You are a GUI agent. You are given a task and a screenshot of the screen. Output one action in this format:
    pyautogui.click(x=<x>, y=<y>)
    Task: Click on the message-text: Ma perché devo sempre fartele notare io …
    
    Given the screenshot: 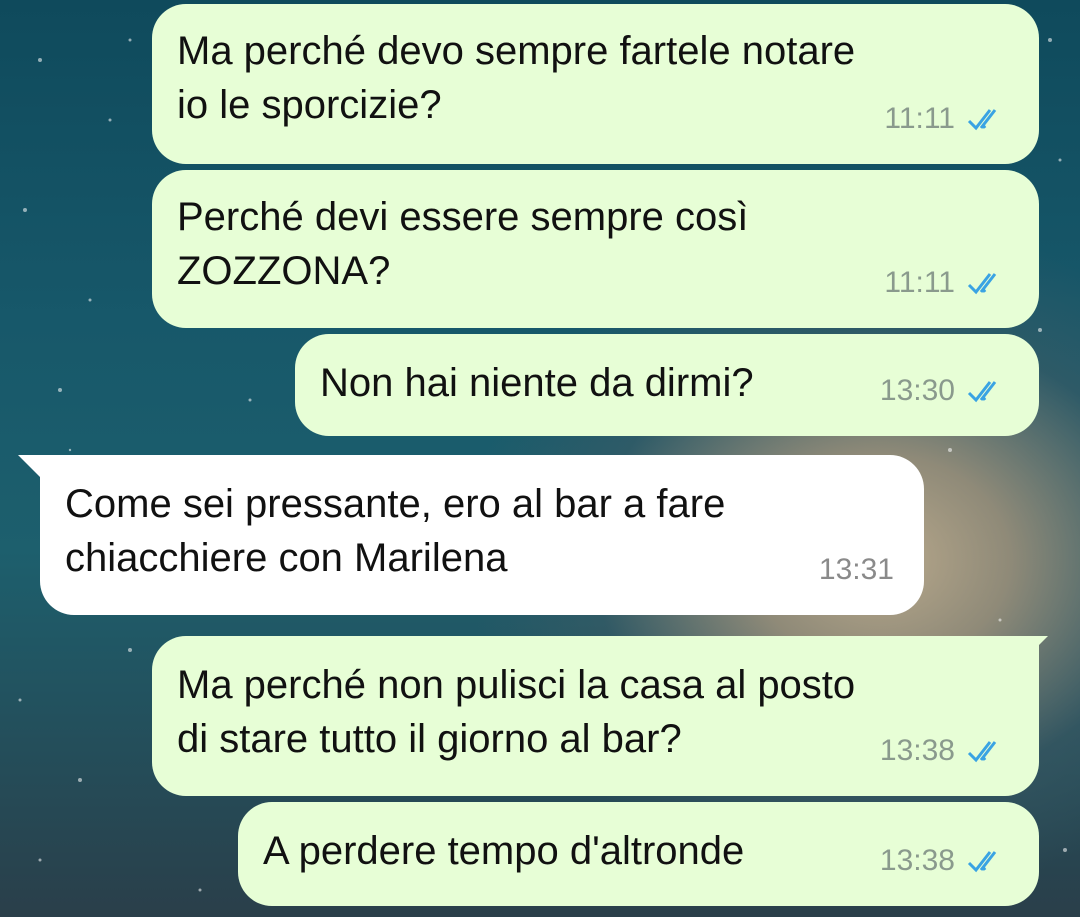 What is the action you would take?
    pyautogui.click(x=516, y=78)
    